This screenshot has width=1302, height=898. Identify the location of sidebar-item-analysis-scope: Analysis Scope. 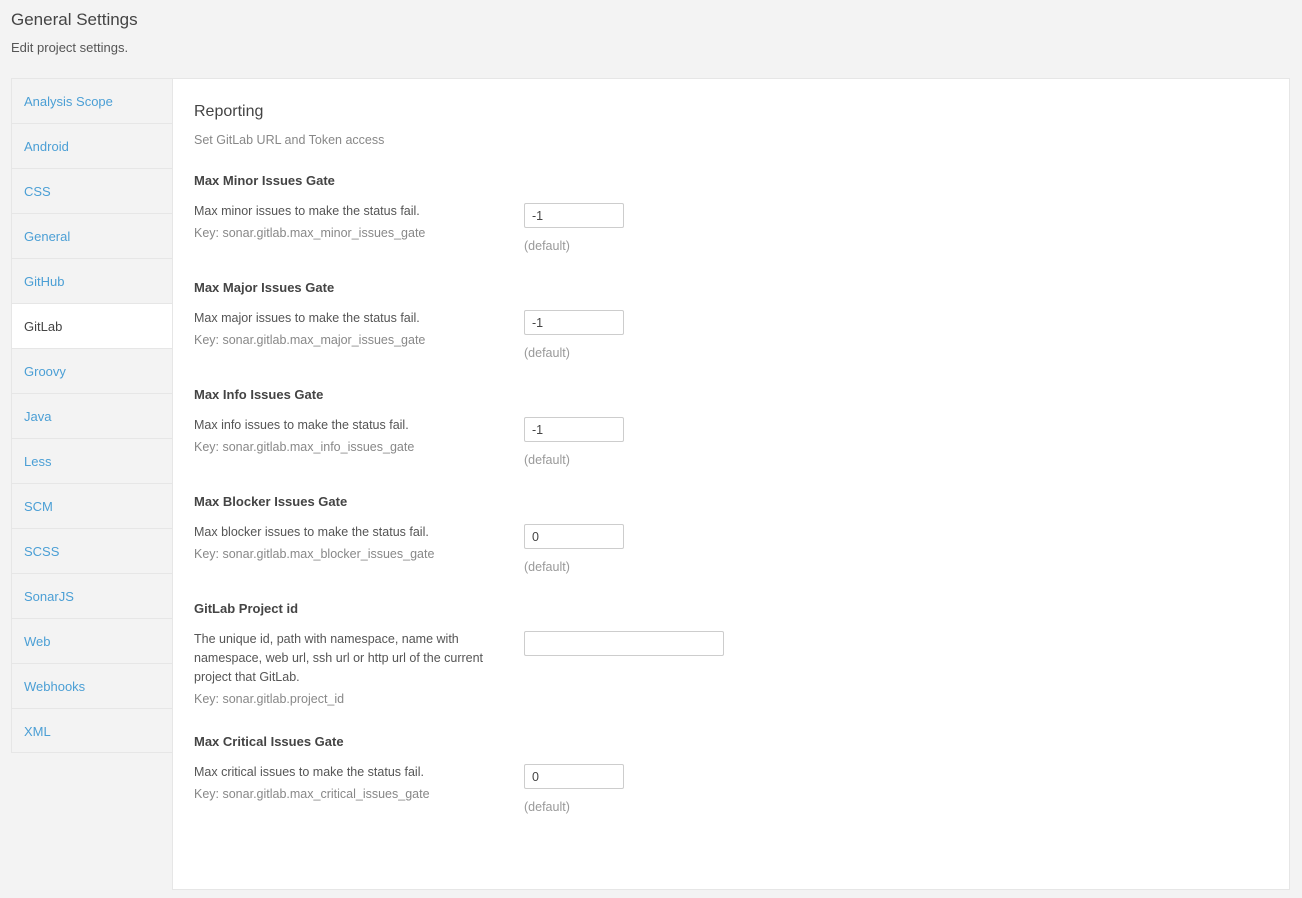
(92, 100).